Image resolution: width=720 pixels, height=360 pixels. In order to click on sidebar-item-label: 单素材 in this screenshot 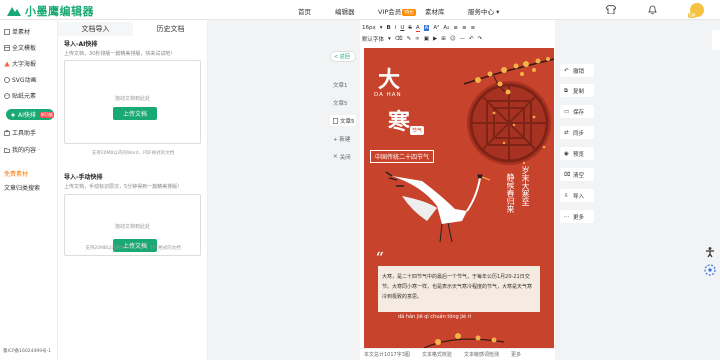, I will do `click(21, 32)`.